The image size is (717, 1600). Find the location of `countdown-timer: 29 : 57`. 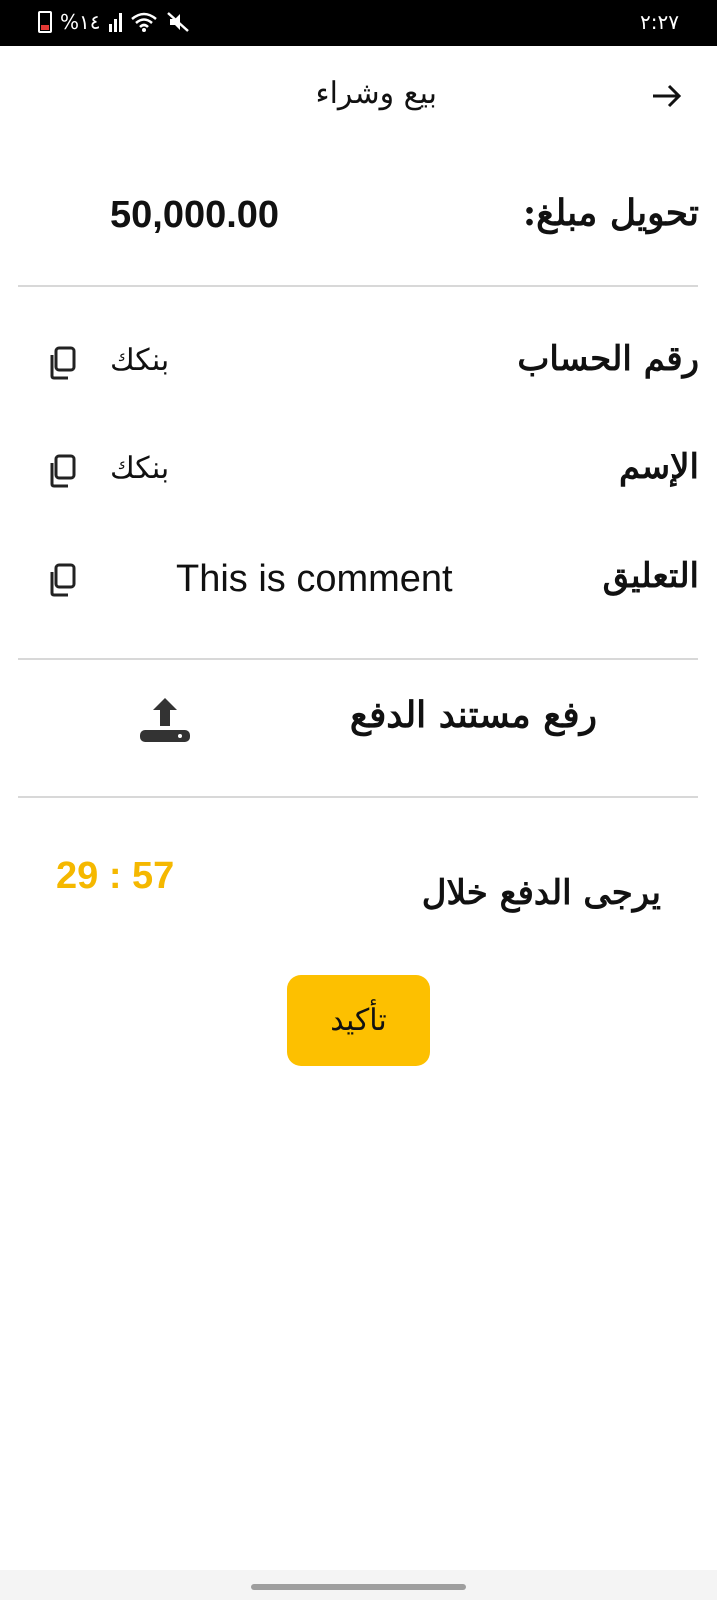

countdown-timer: 29 : 57 is located at coordinates (115, 876).